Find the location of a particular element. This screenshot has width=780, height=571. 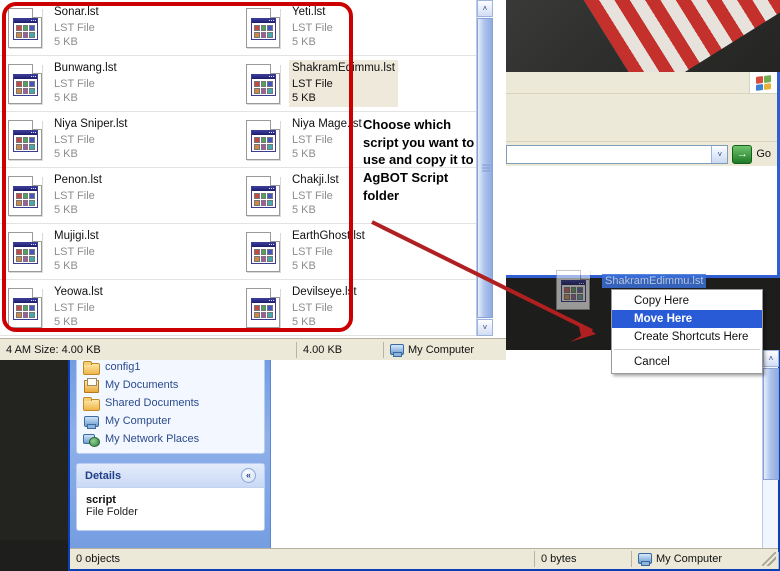

lower-window-scrollbar: ˄ ˅ is located at coordinates (770, 459).